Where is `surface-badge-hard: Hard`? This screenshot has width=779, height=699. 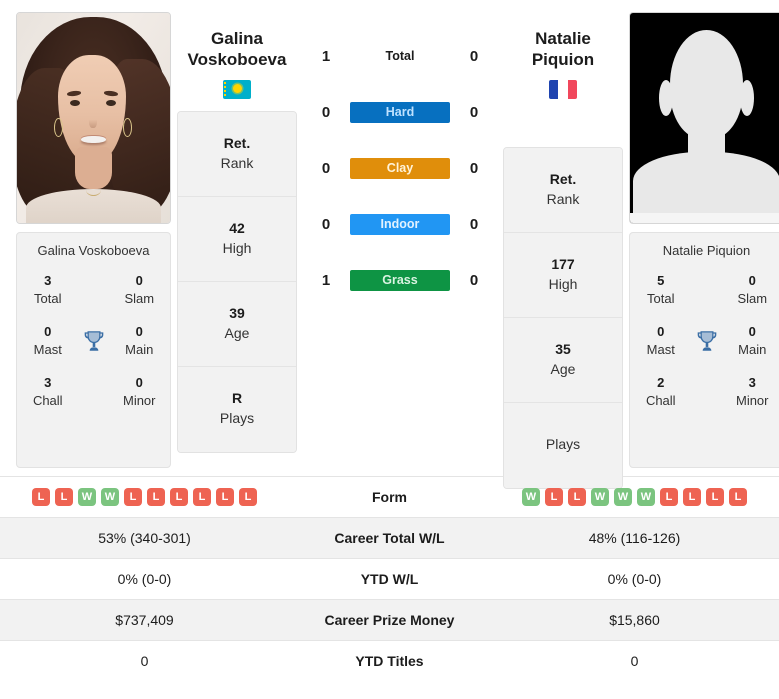
surface-badge-hard: Hard is located at coordinates (400, 112).